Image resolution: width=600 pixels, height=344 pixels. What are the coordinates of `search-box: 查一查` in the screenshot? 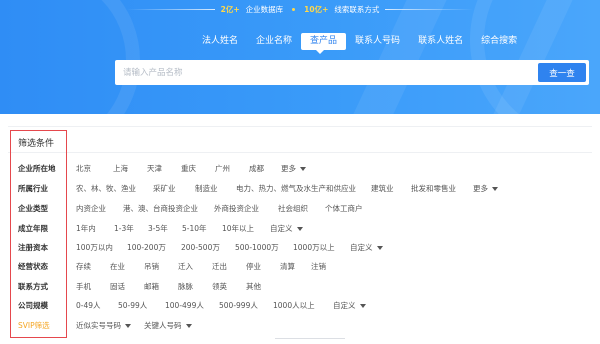 It's located at (352, 72).